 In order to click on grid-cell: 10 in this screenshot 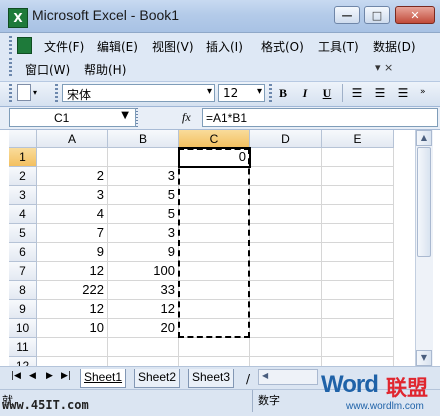, I will do `click(72, 328)`.